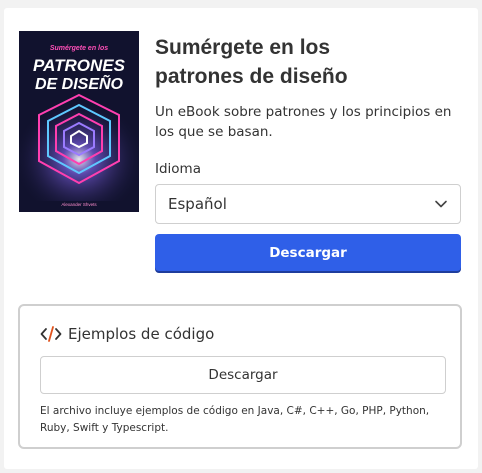  Describe the element at coordinates (141, 334) in the screenshot. I see `code-examples-title: Ejemplos de código` at that location.